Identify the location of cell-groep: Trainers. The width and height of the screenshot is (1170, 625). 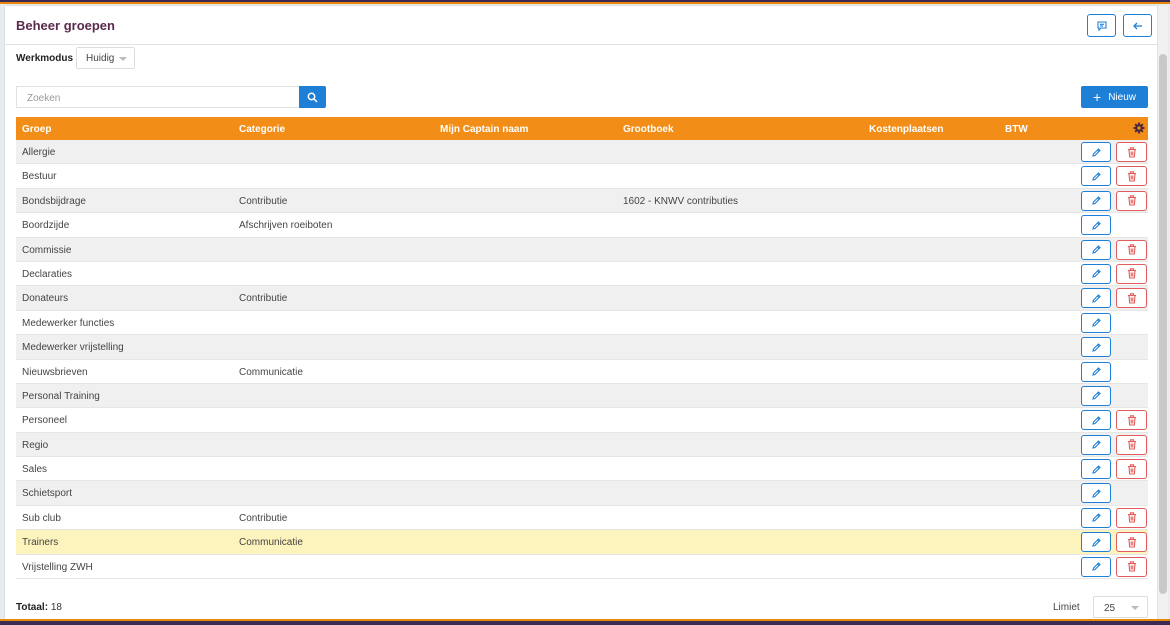
(40, 543).